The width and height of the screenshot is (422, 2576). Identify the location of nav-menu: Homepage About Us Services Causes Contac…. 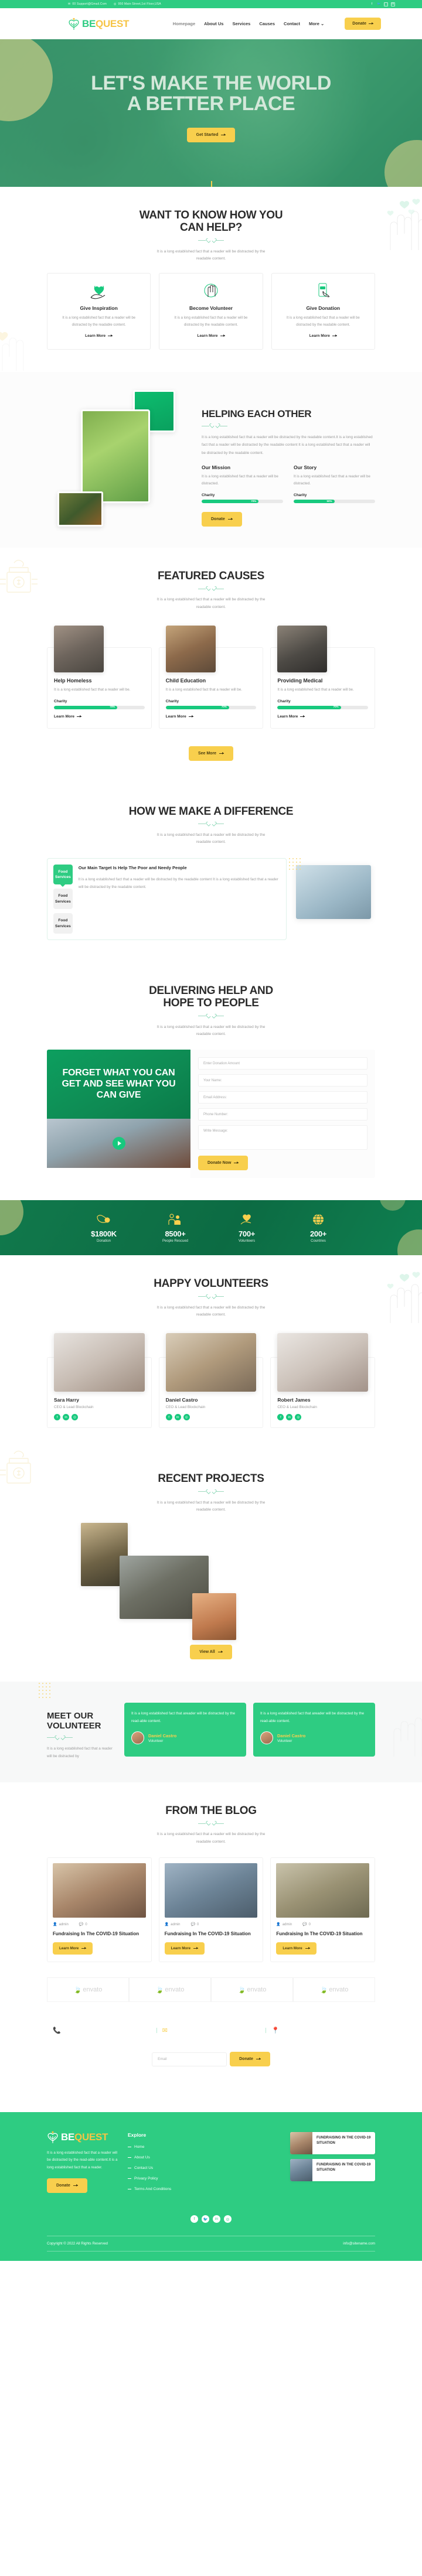
(284, 24).